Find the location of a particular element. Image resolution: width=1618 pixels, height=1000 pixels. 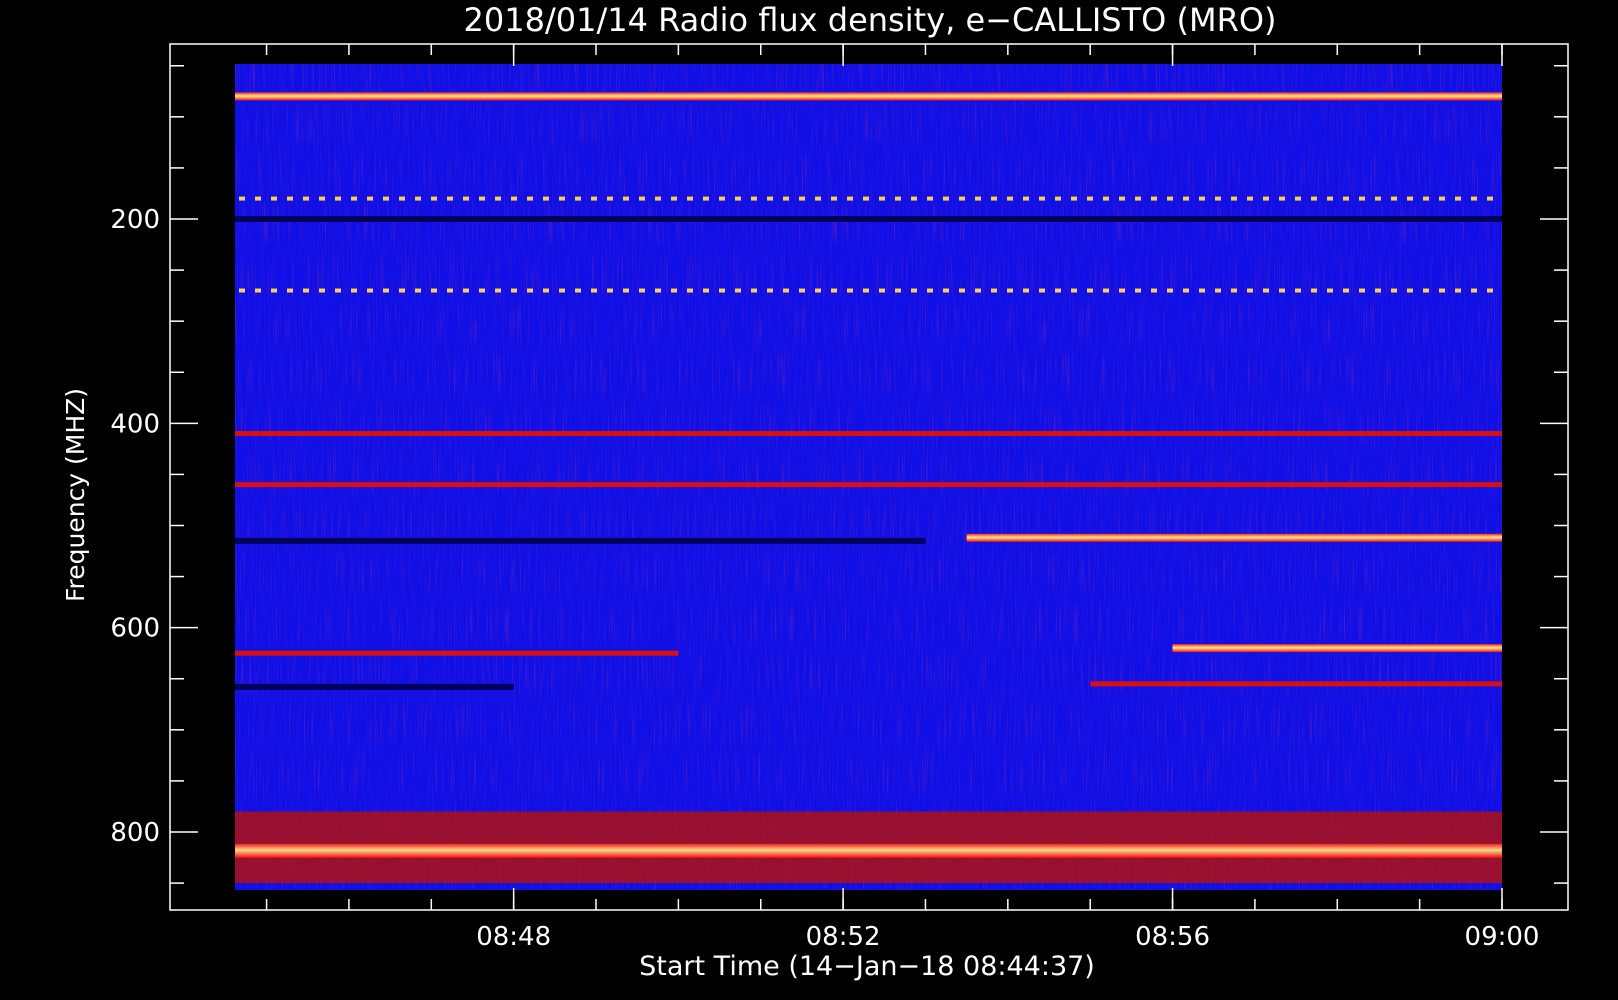

x-tick-label: 08:52 is located at coordinates (843, 937).